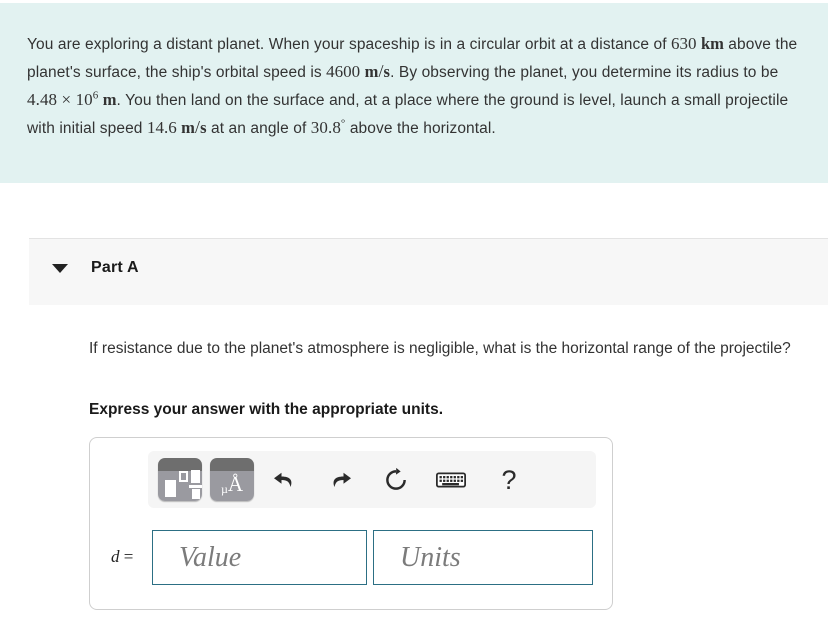 Image resolution: width=828 pixels, height=622 pixels. Describe the element at coordinates (340, 480) in the screenshot. I see `redo-icon` at that location.